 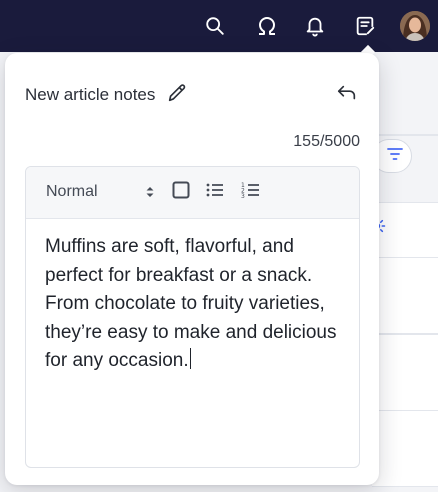 I want to click on special-characters-button, so click(x=267, y=26).